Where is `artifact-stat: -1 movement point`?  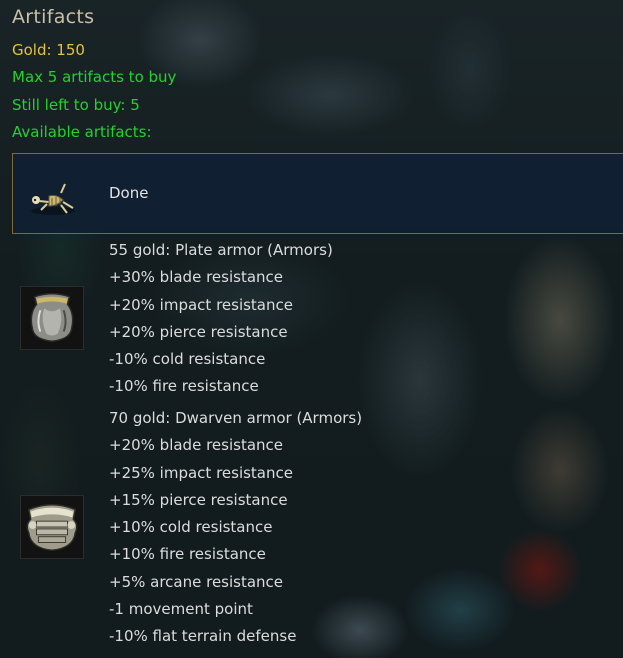 artifact-stat: -1 movement point is located at coordinates (181, 609).